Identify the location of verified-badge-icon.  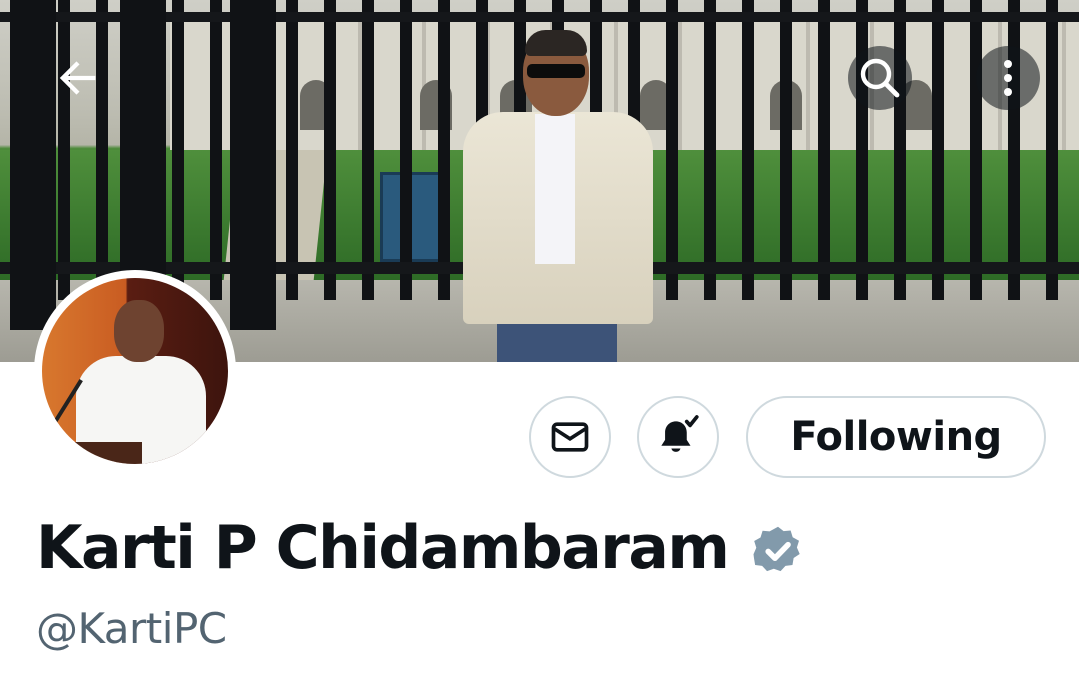
(778, 551).